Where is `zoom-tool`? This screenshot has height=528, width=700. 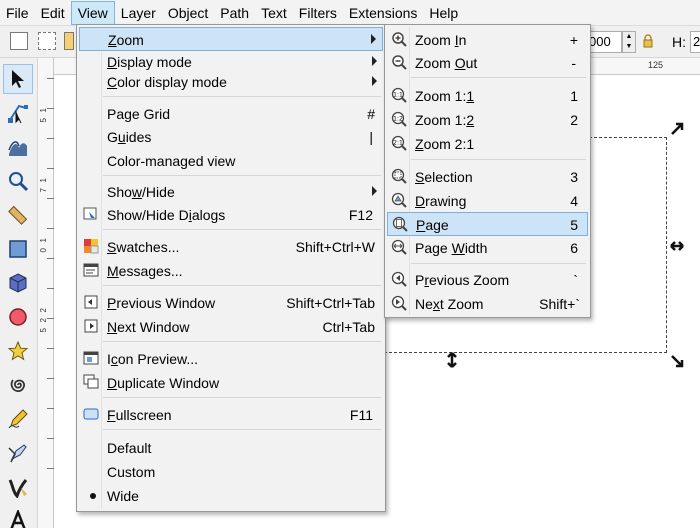
zoom-tool is located at coordinates (18, 181).